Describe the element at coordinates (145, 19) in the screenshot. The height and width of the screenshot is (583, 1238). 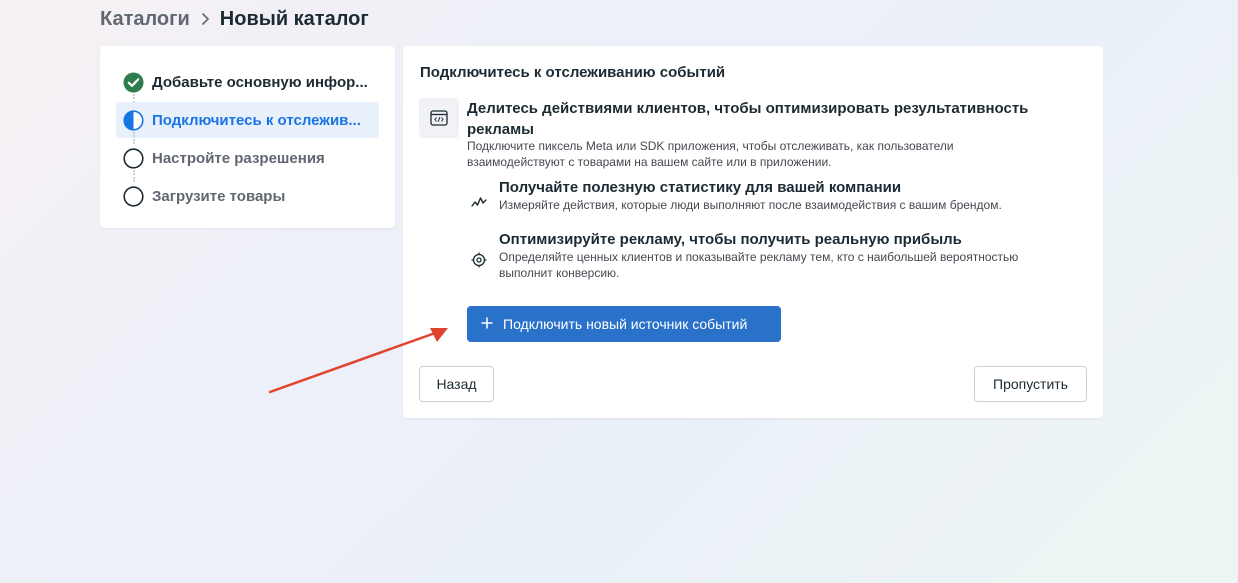
I see `breadcrumb-catalogs-link: Каталоги` at that location.